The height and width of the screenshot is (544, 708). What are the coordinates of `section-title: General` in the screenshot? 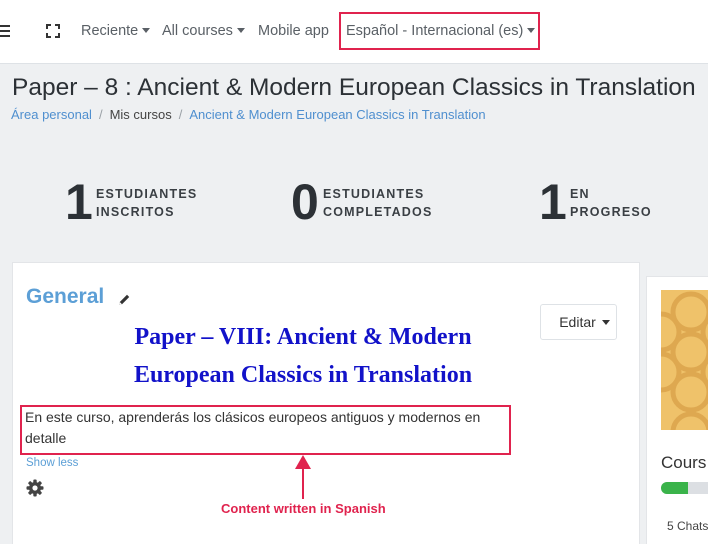 It's located at (65, 297).